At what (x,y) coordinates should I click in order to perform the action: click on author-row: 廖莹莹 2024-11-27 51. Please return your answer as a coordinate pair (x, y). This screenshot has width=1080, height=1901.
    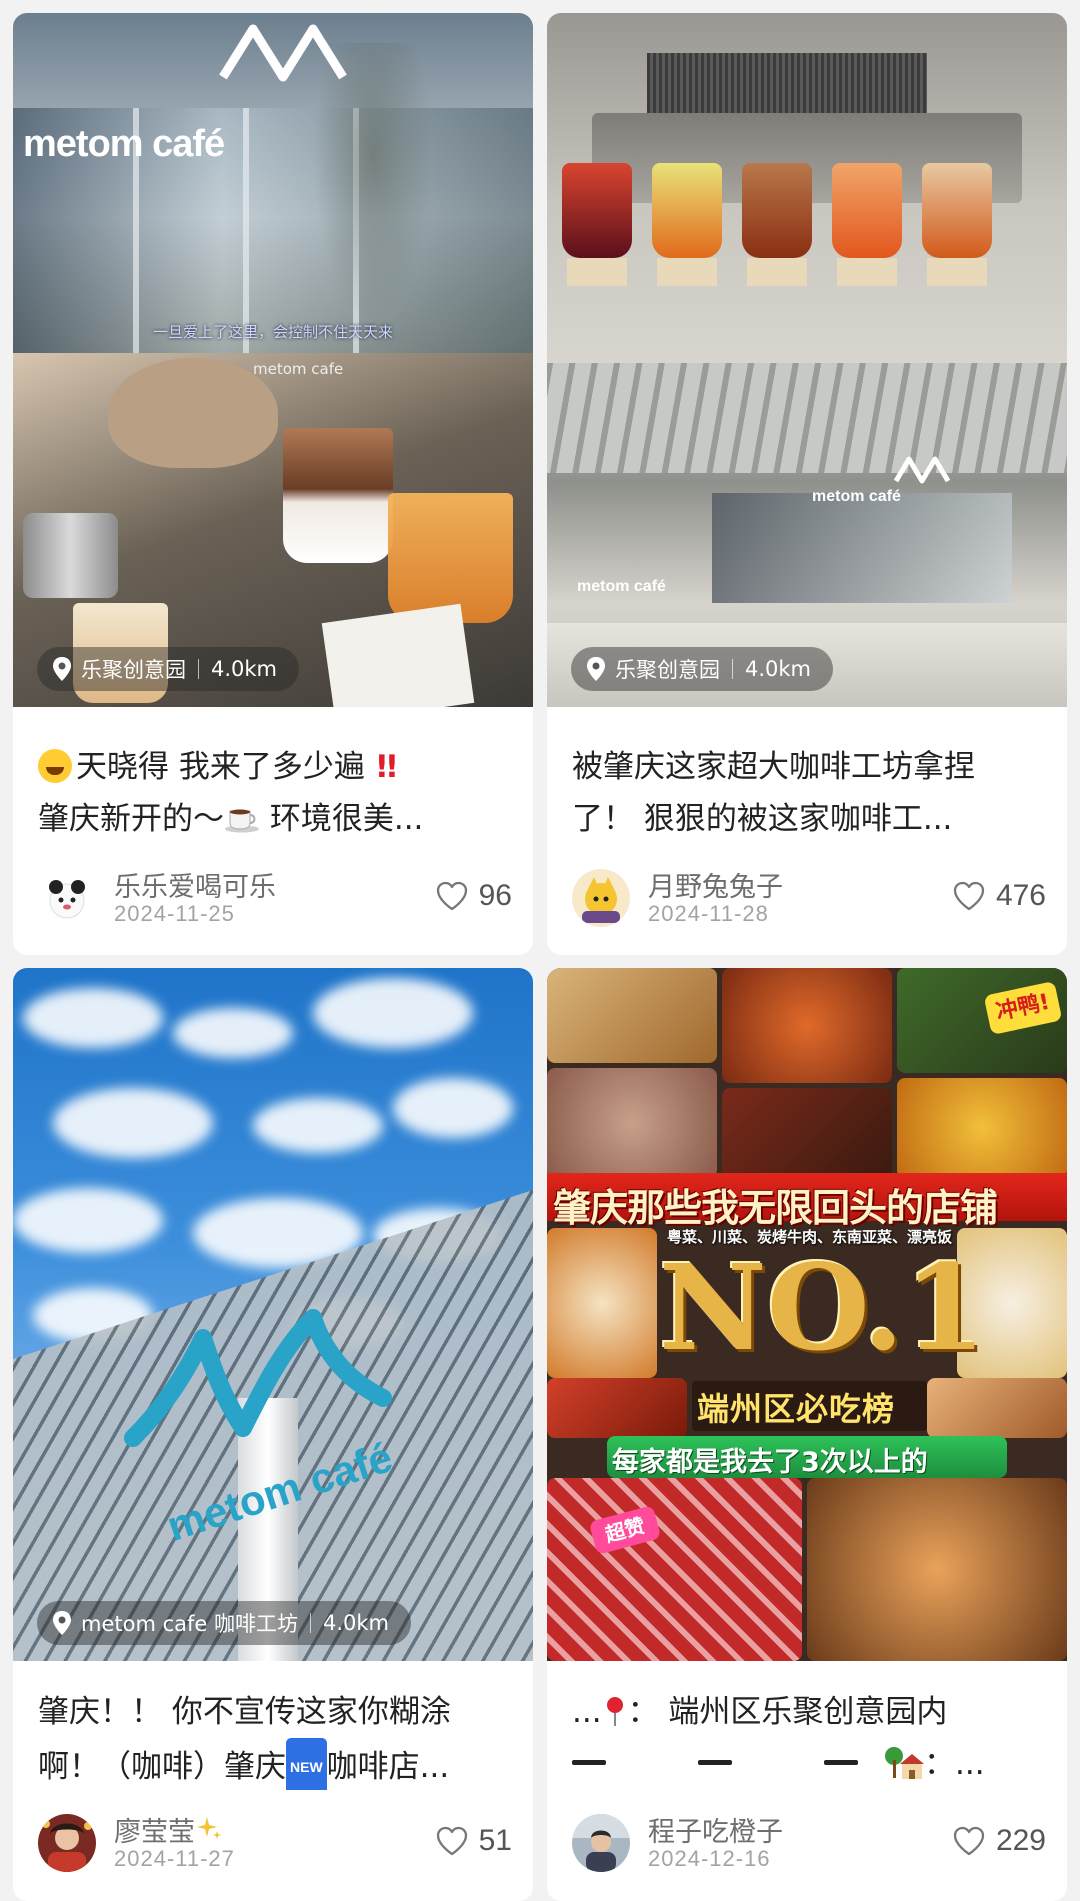
    Looking at the image, I should click on (278, 1843).